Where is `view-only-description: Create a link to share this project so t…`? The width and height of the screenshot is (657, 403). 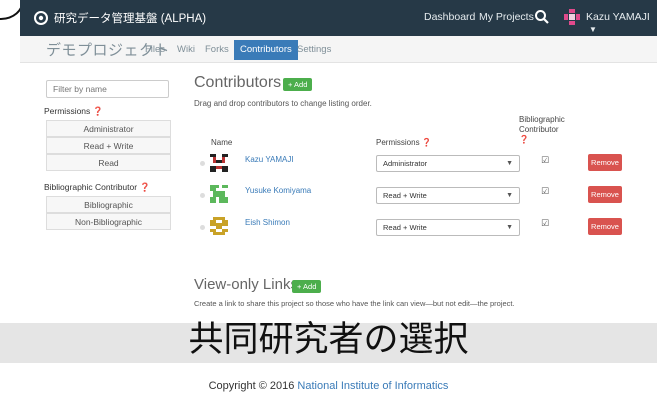
view-only-description: Create a link to share this project so t… is located at coordinates (354, 303).